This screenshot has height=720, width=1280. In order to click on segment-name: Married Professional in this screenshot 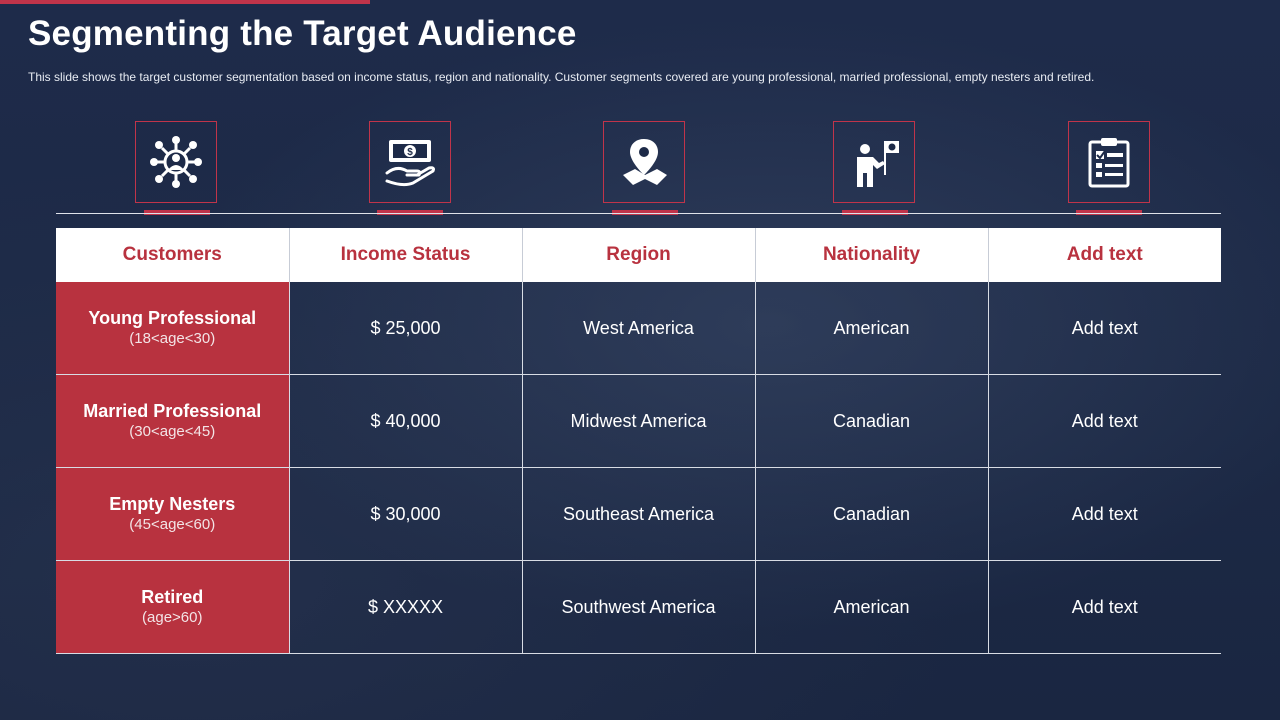, I will do `click(172, 411)`.